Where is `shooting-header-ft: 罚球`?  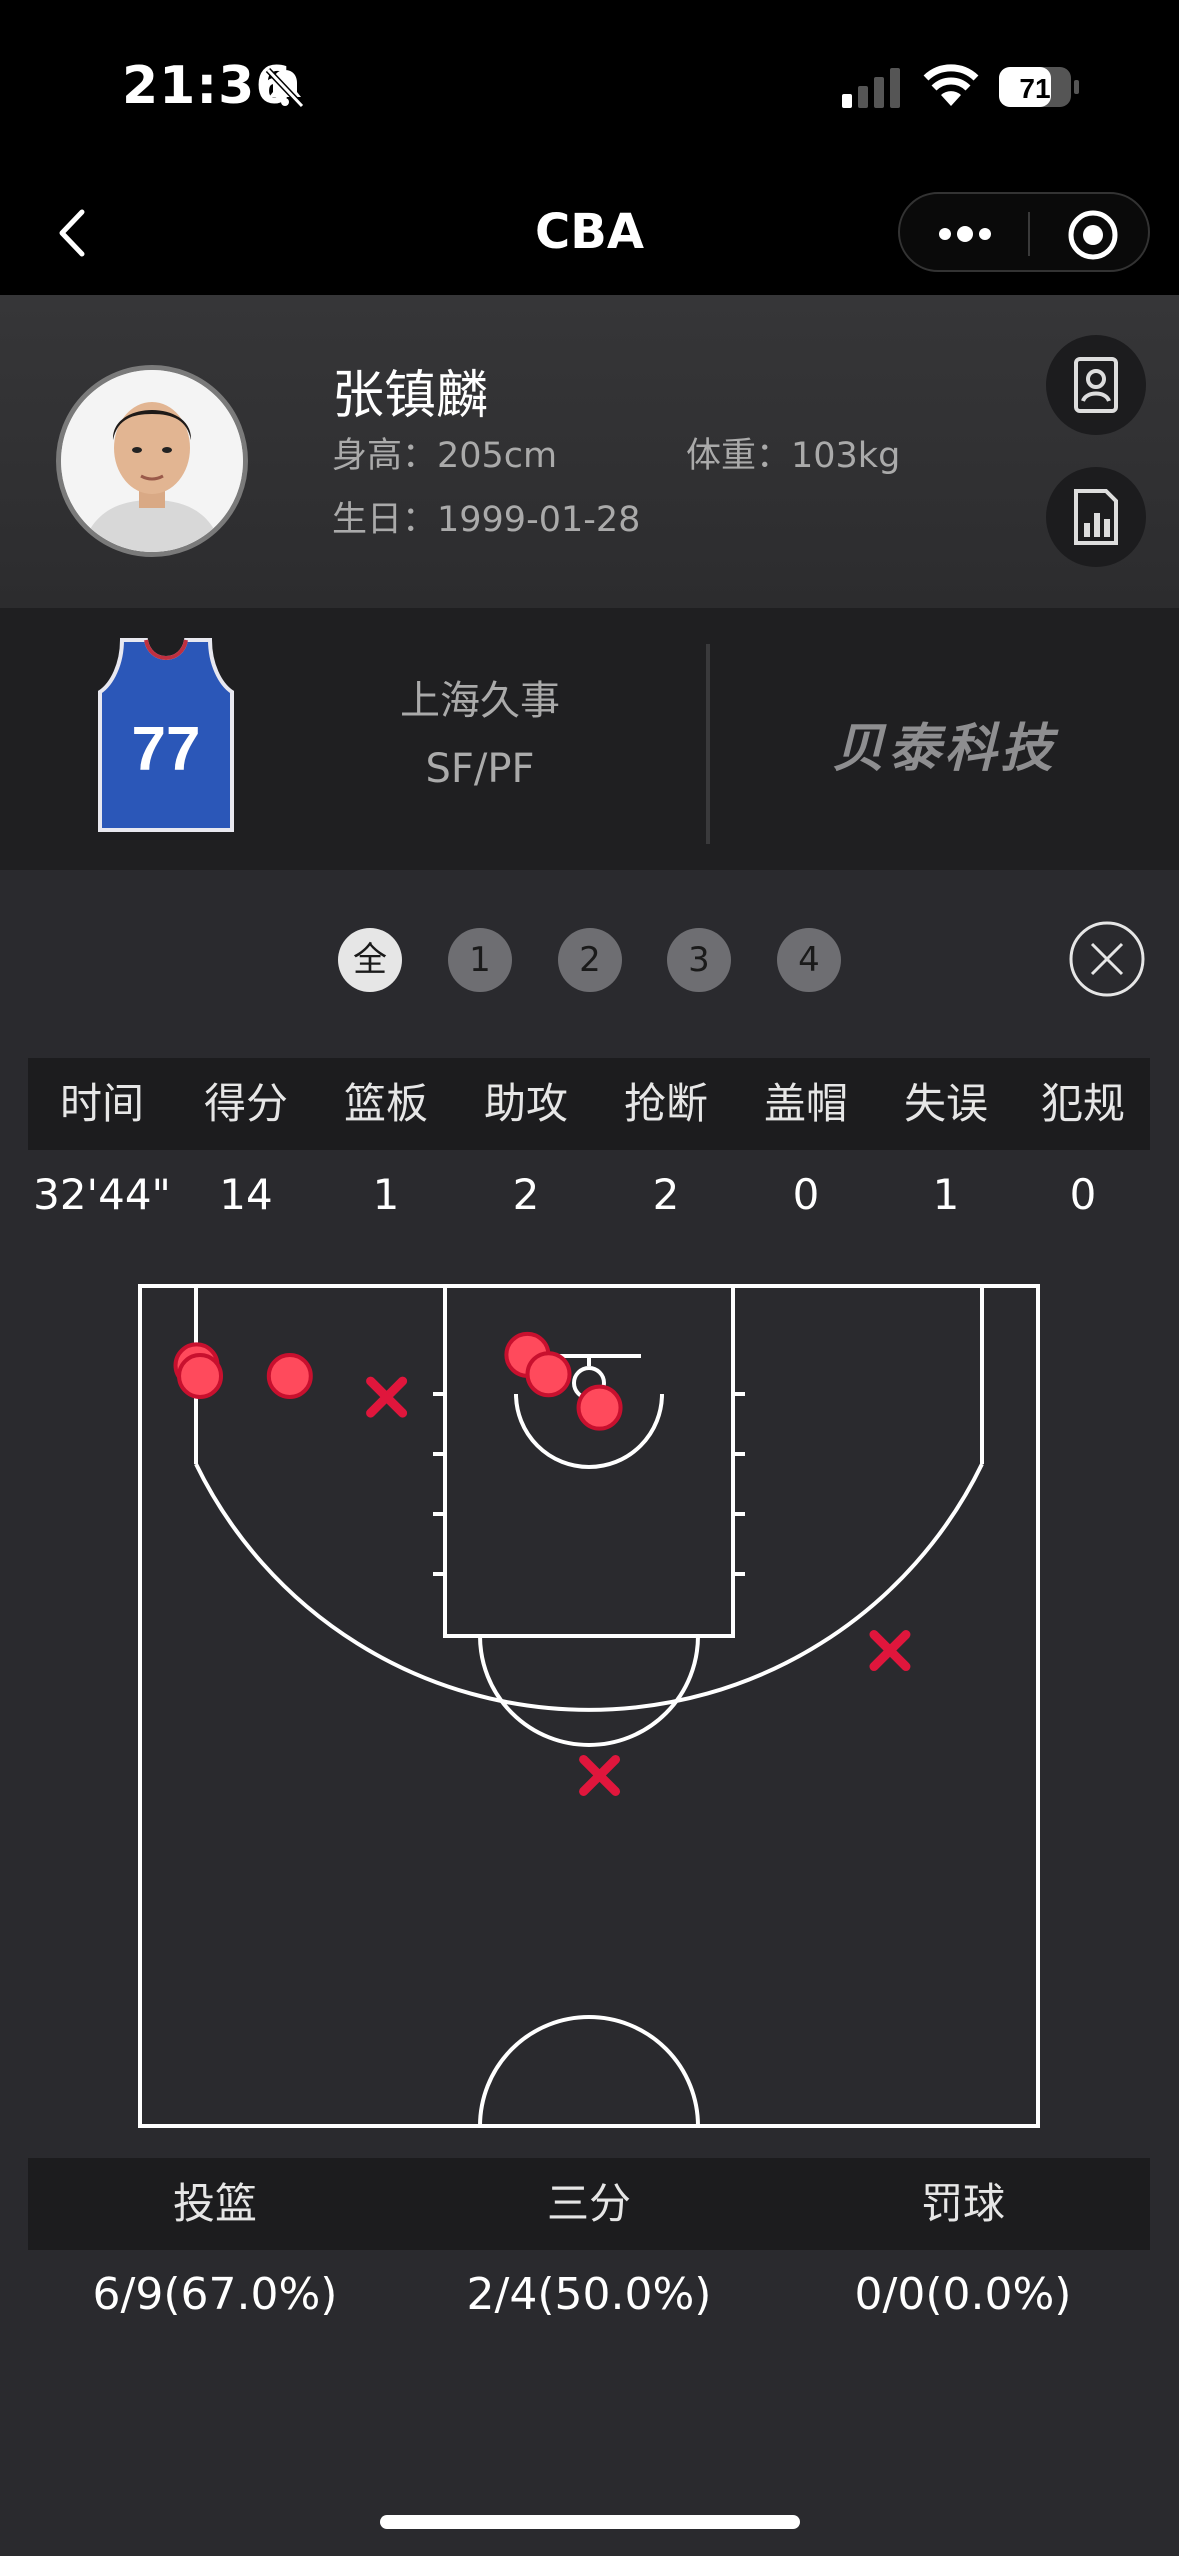 shooting-header-ft: 罚球 is located at coordinates (962, 2203).